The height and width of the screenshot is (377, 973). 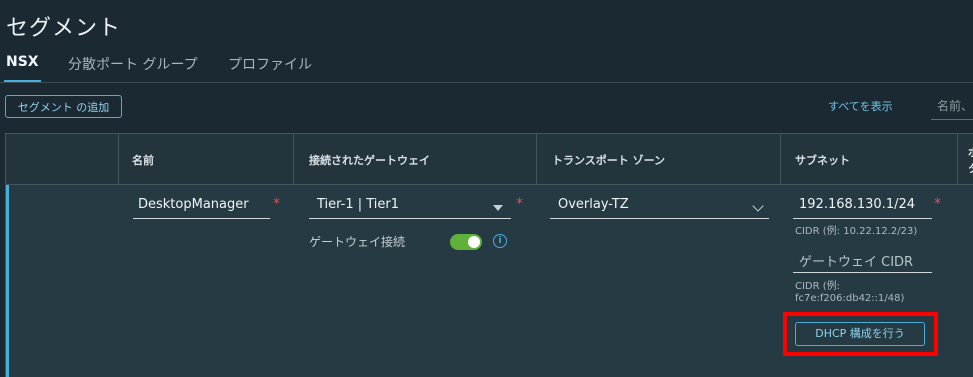 I want to click on gateway-select: Tier-1 | Tier1, so click(x=410, y=208).